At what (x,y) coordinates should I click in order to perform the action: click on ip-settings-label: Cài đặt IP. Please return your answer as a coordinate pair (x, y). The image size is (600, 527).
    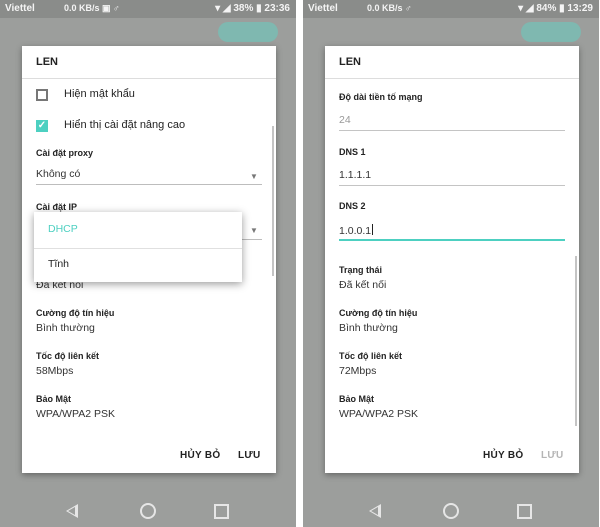
    Looking at the image, I should click on (57, 207).